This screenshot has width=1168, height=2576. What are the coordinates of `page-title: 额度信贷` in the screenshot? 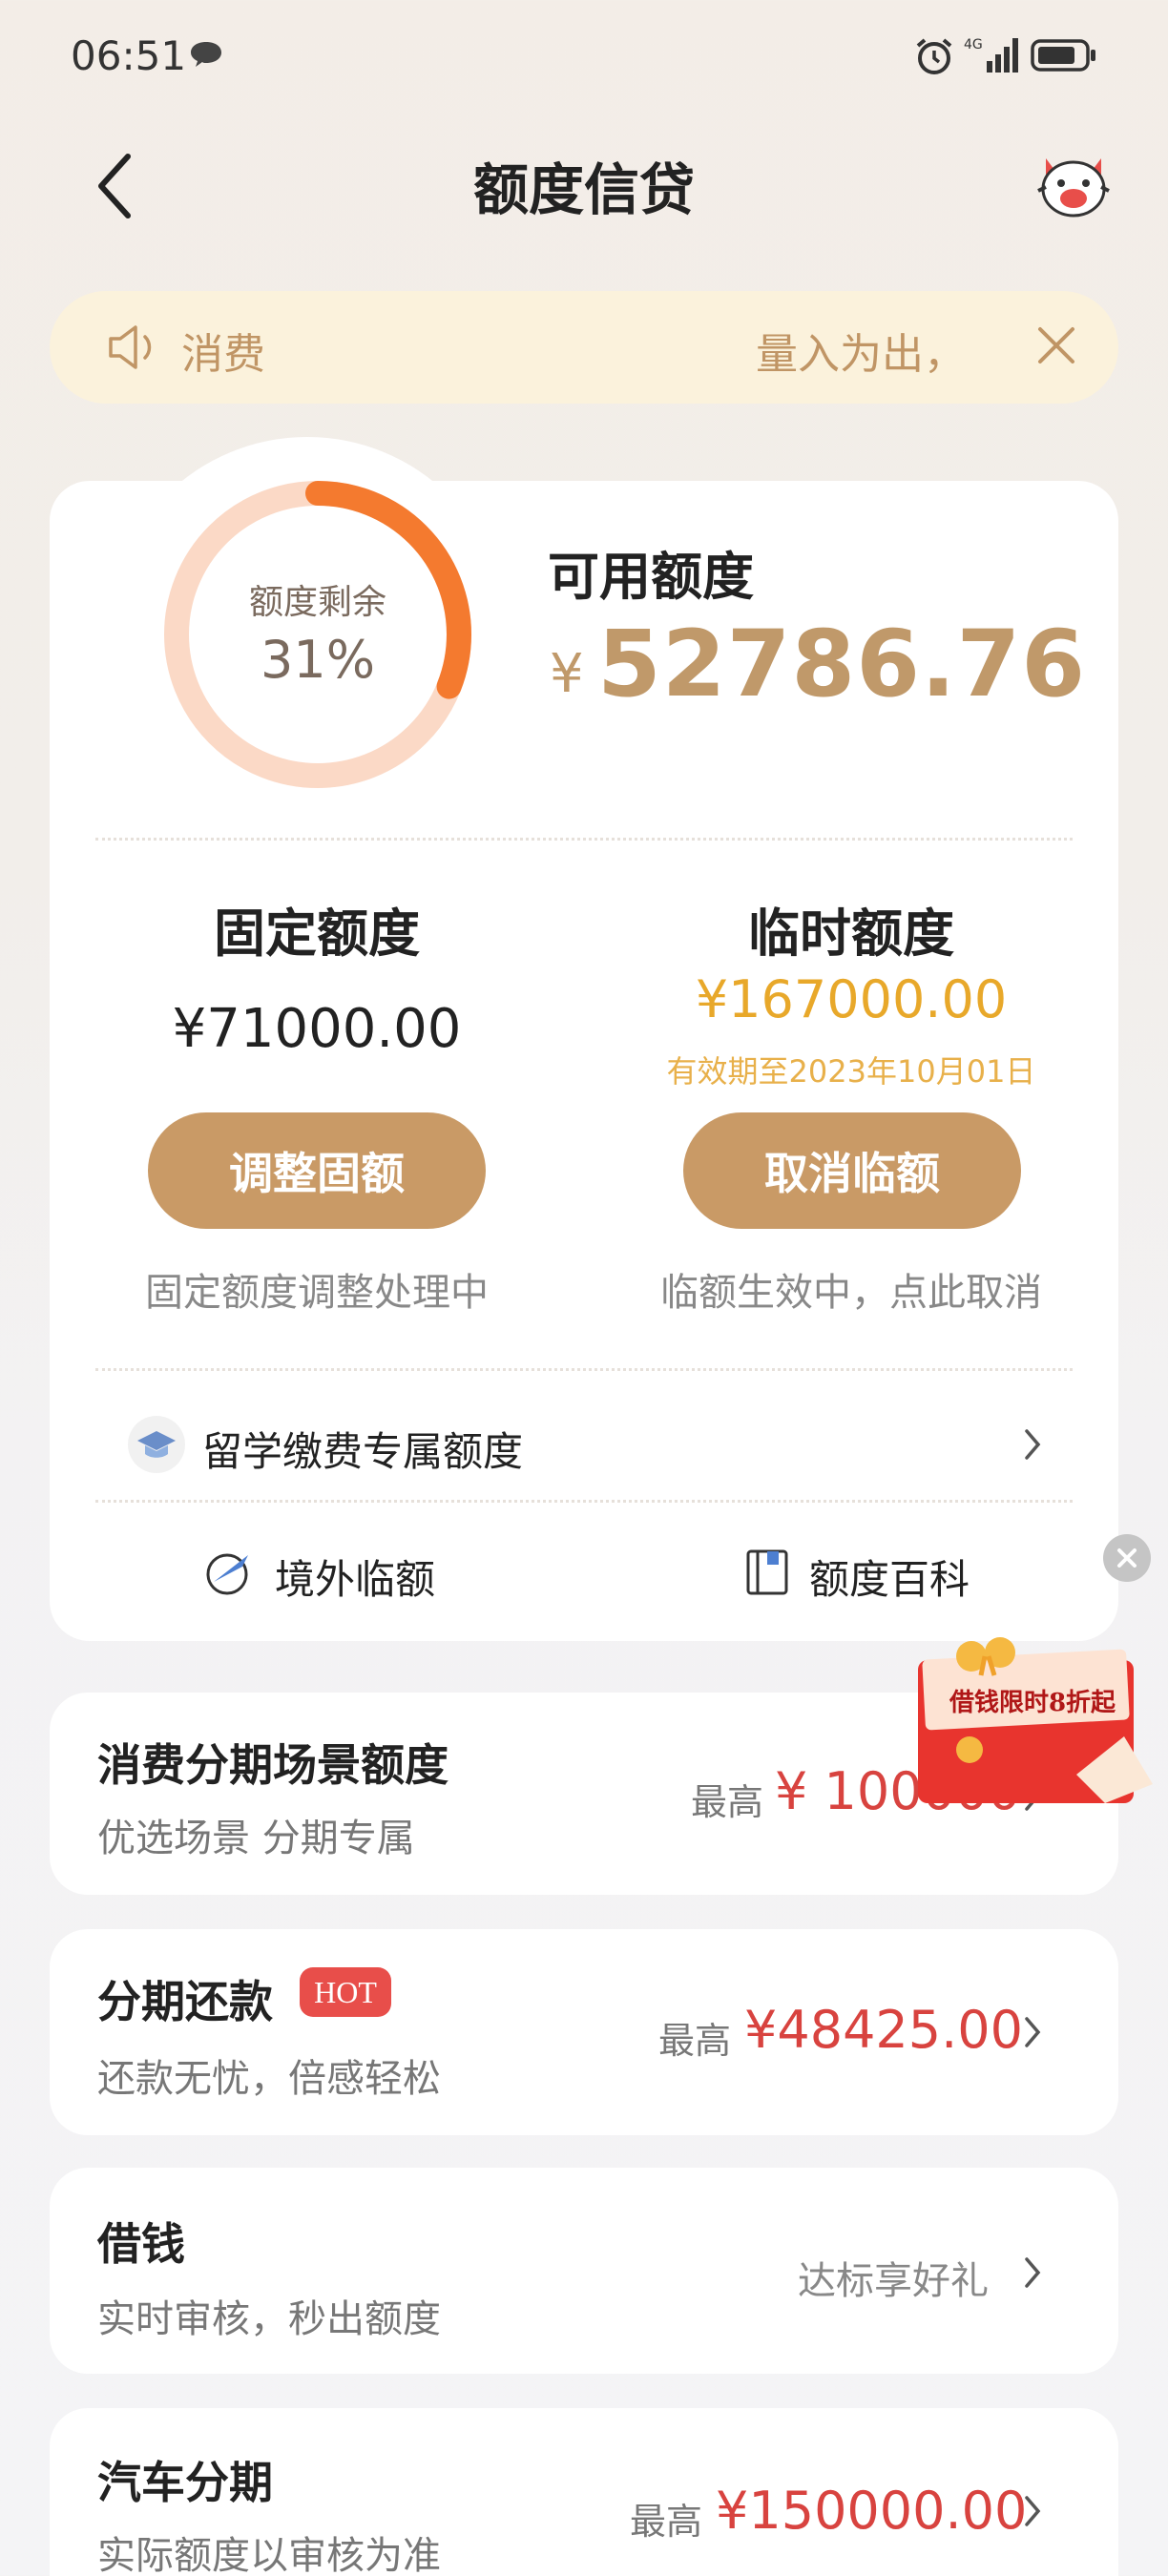 It's located at (583, 189).